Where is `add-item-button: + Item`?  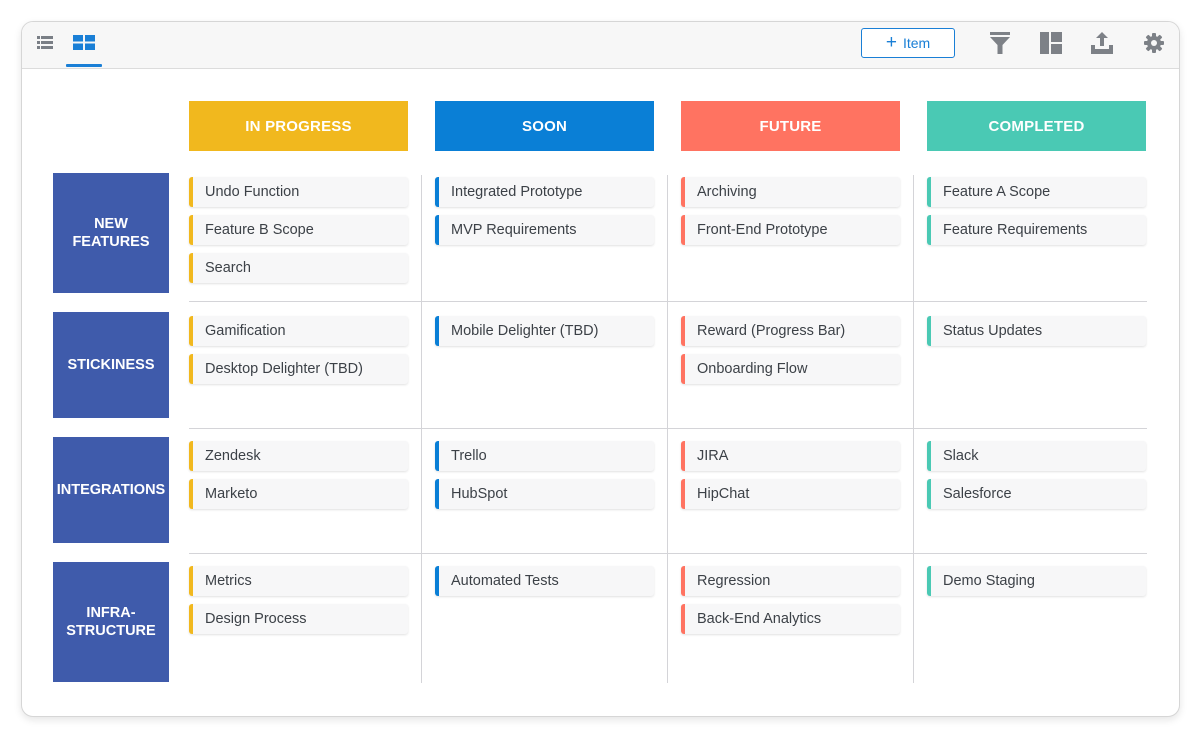 add-item-button: + Item is located at coordinates (908, 43).